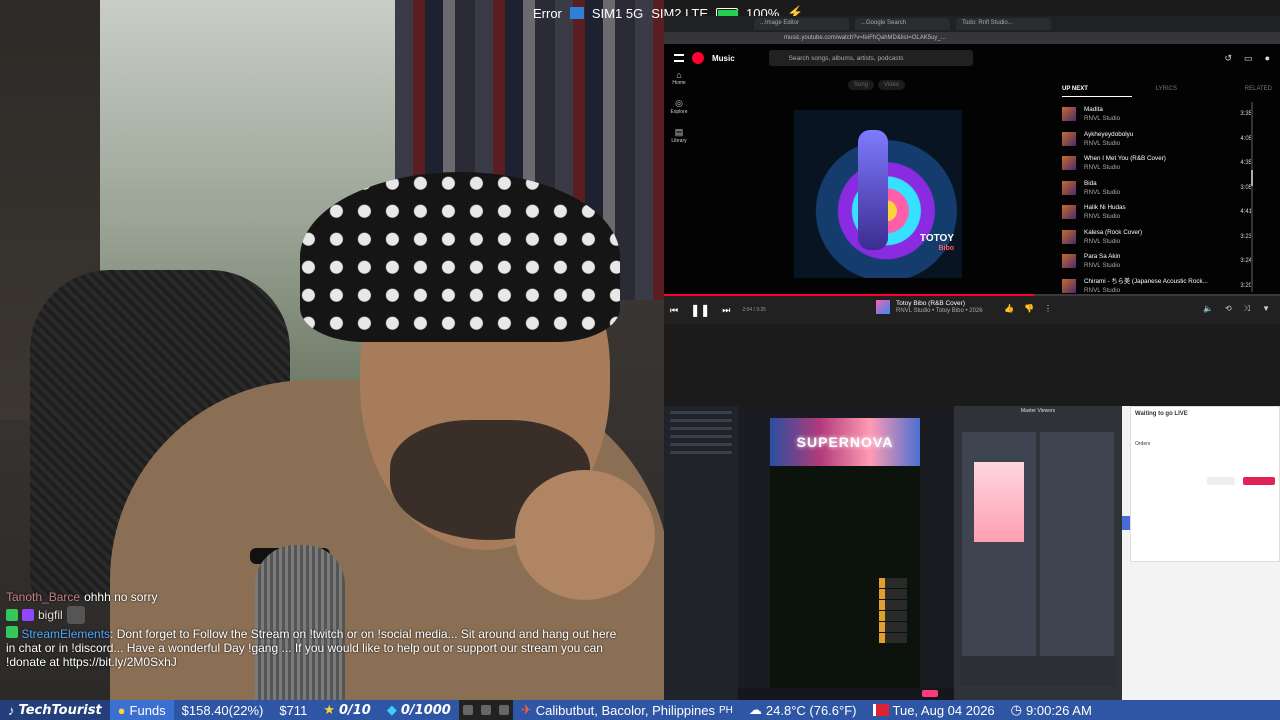  Describe the element at coordinates (723, 58) in the screenshot. I see `app-logo-text: Music` at that location.